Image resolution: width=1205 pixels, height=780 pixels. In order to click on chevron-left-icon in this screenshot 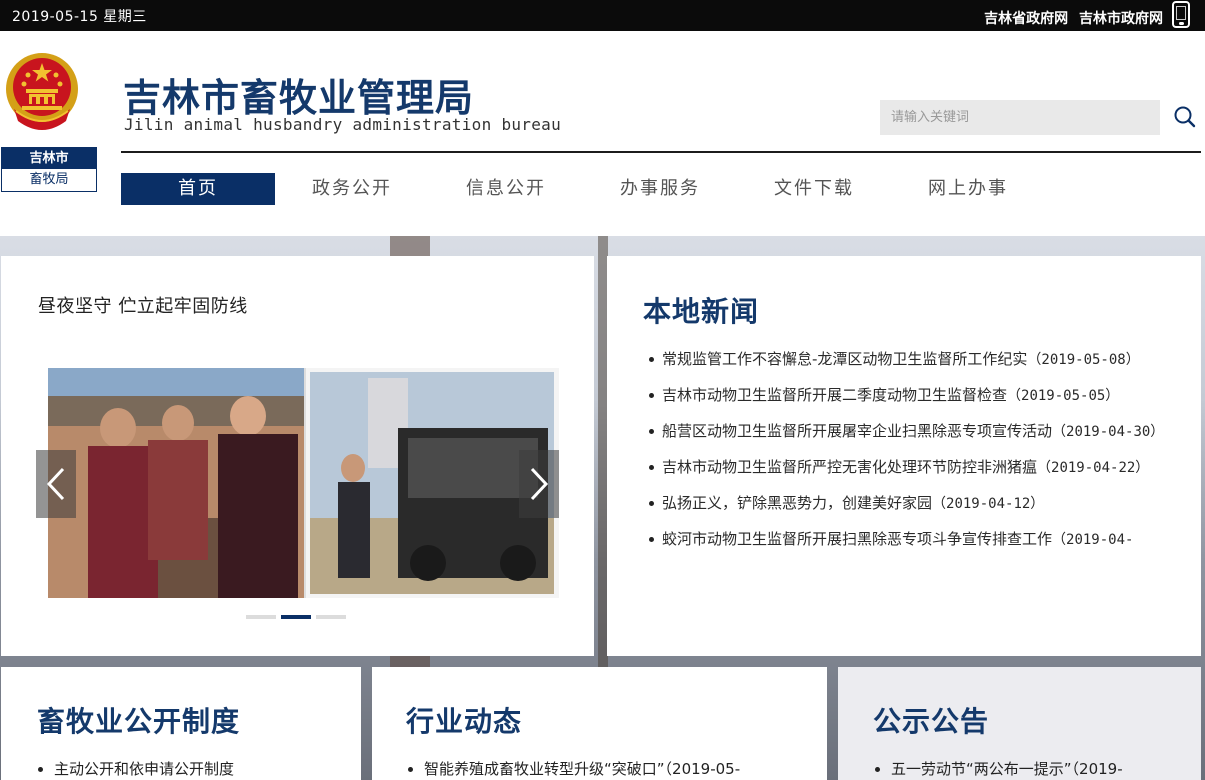, I will do `click(55, 484)`.